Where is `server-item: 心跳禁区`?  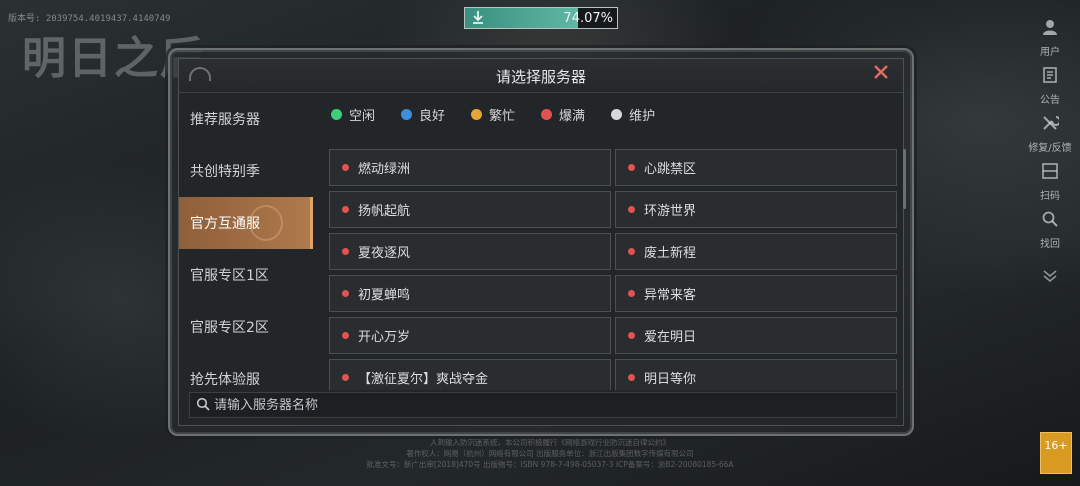
server-item: 心跳禁区 is located at coordinates (756, 167).